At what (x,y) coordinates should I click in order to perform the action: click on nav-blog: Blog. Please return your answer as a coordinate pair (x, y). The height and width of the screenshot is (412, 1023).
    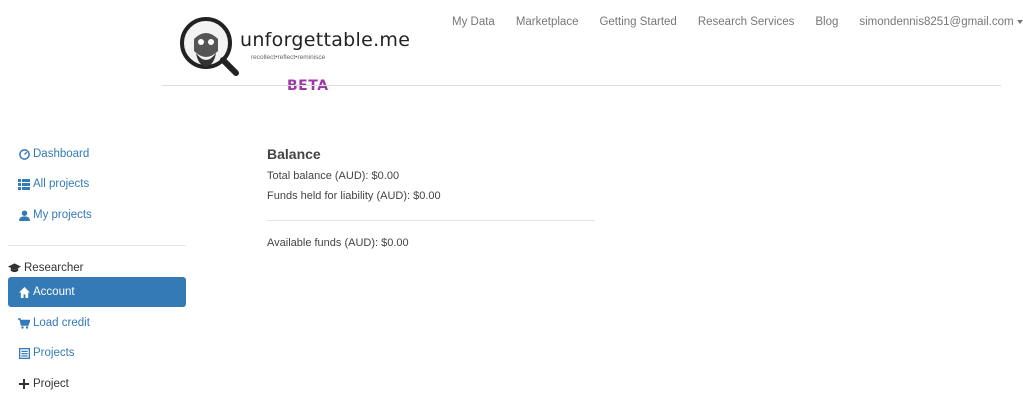
    Looking at the image, I should click on (826, 22).